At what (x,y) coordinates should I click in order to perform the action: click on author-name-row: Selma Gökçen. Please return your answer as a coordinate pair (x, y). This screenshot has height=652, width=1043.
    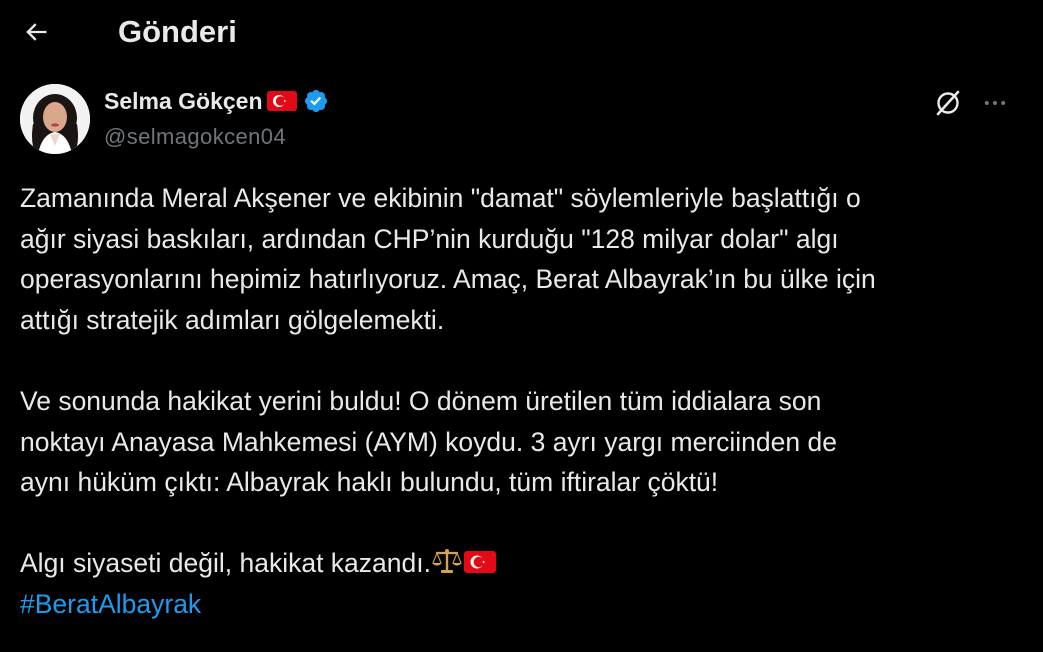
    Looking at the image, I should click on (216, 101).